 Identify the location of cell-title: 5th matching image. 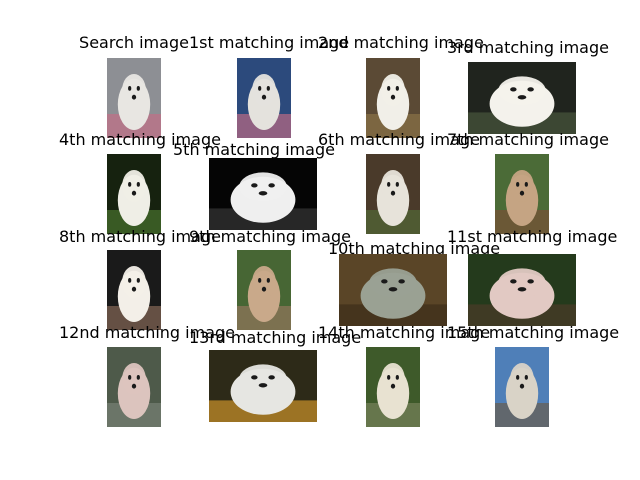
(254, 149).